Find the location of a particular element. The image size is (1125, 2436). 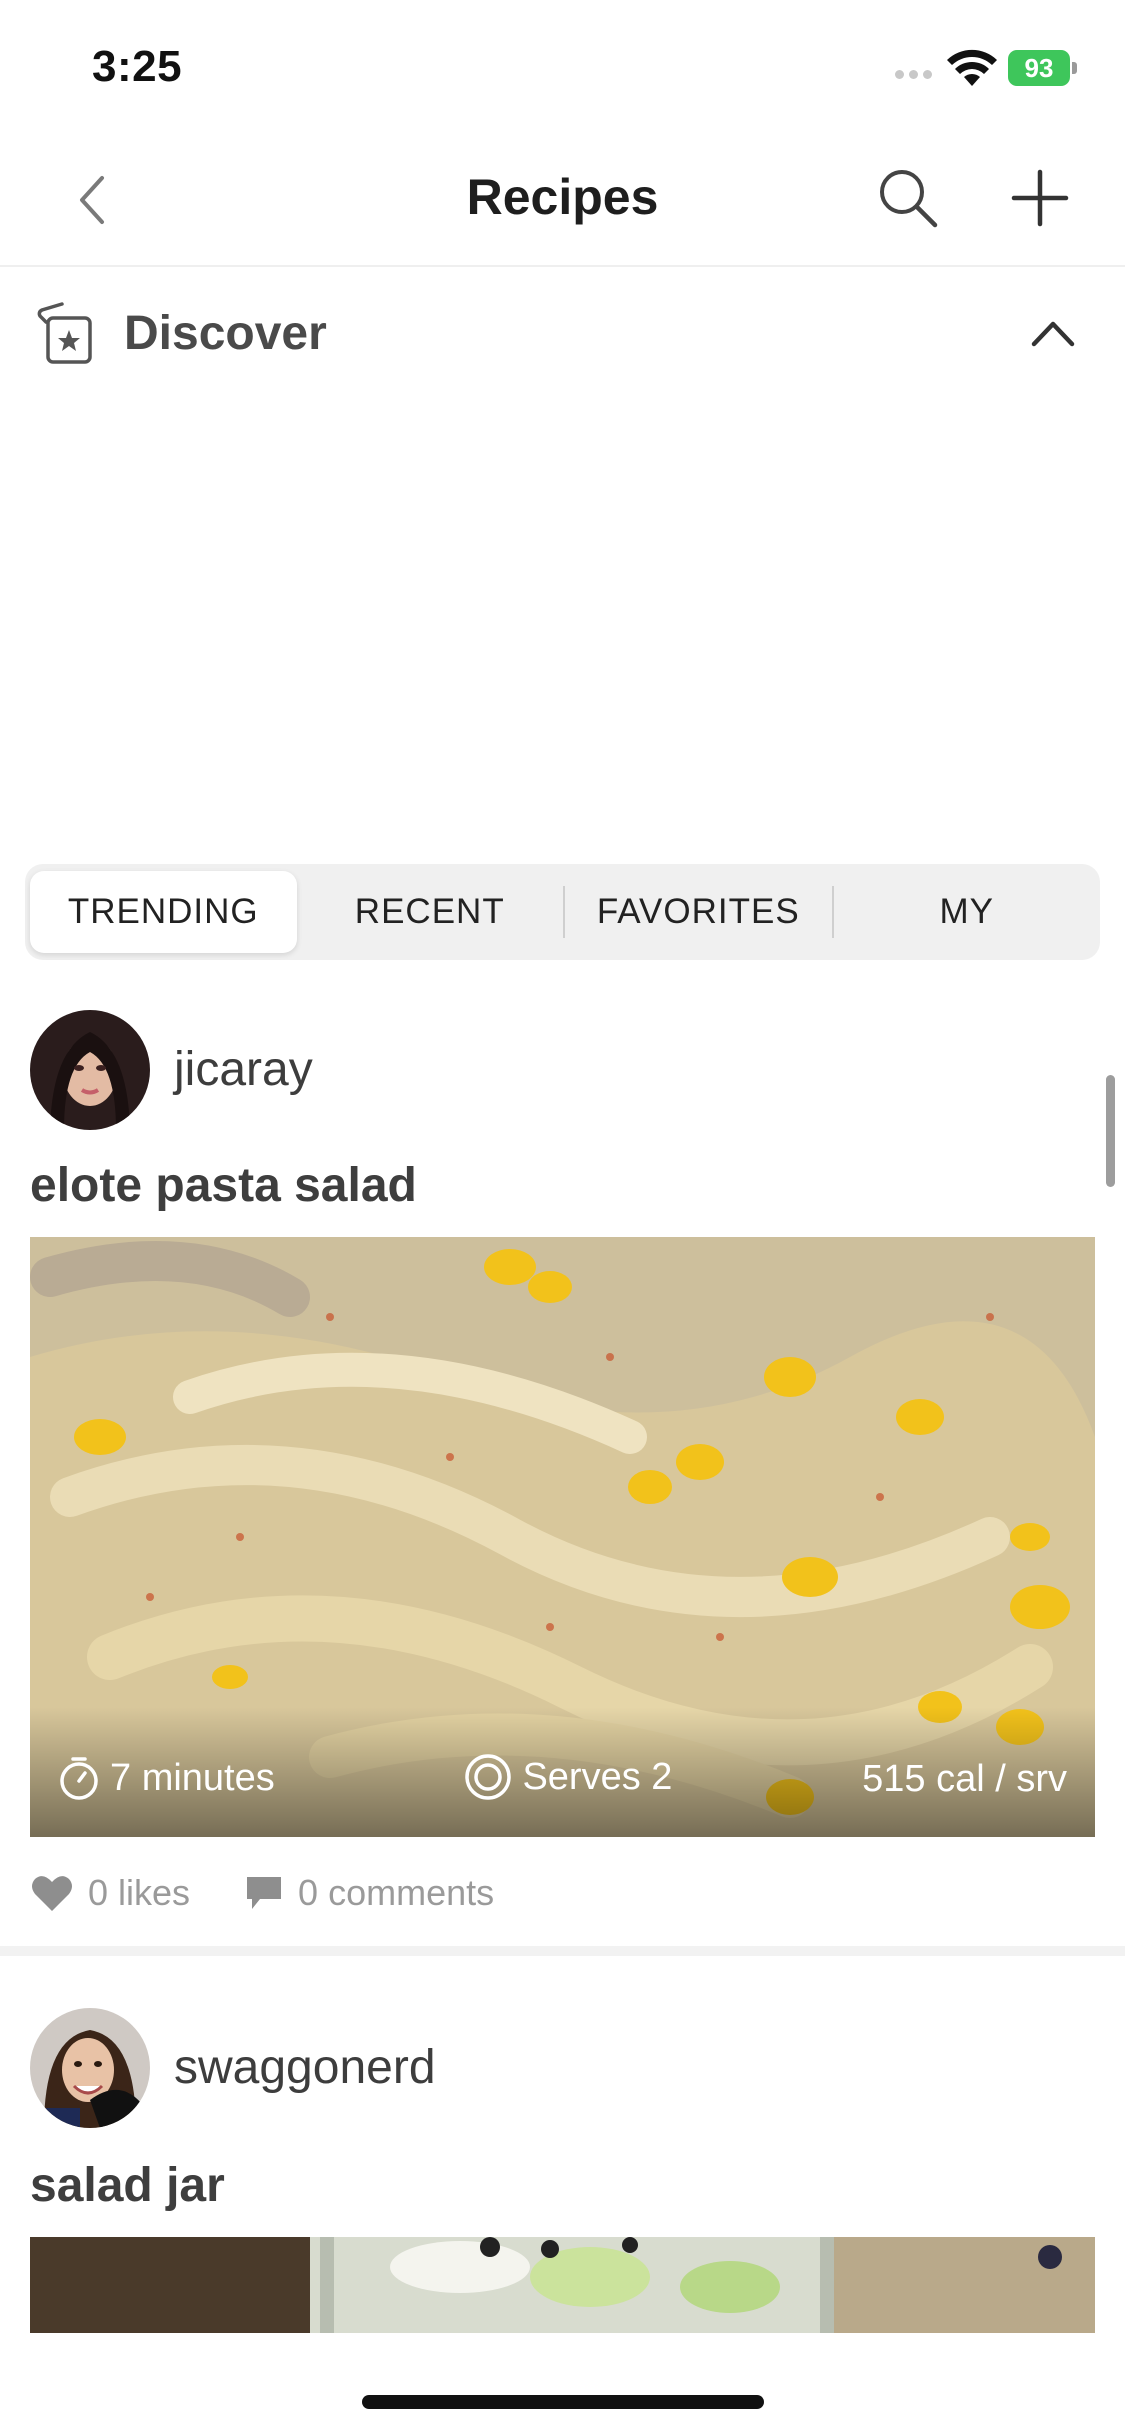

calories: 515 cal / srv is located at coordinates (964, 1779).